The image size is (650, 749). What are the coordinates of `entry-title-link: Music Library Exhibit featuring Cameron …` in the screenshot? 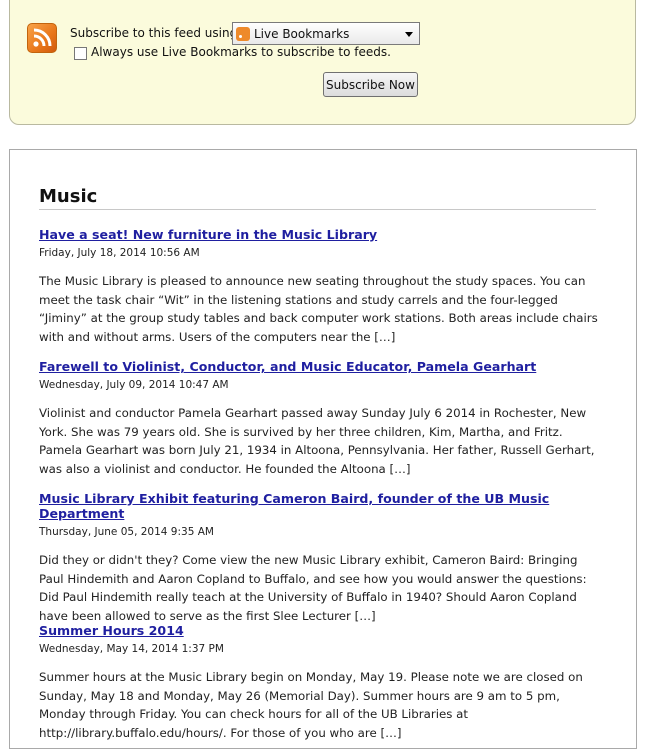 It's located at (321, 506).